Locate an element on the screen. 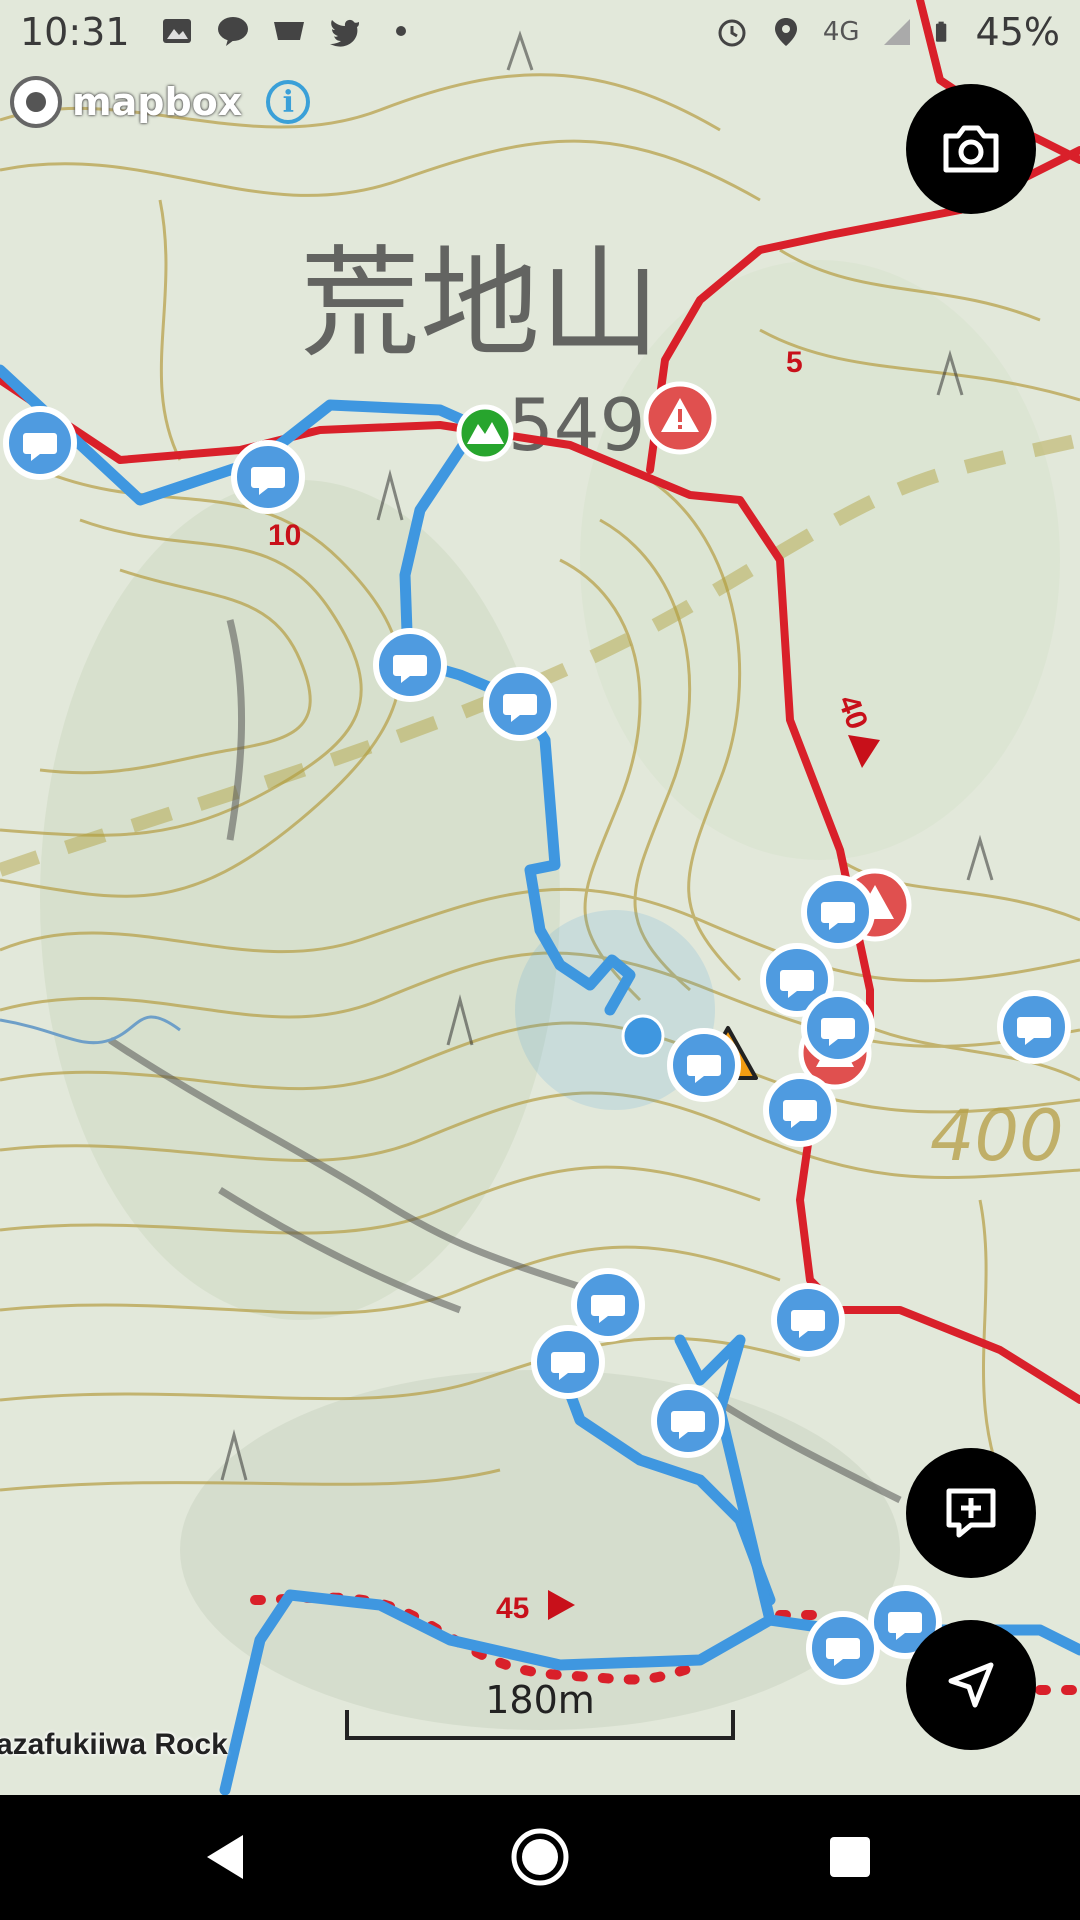 This screenshot has height=1920, width=1080. info-button: i is located at coordinates (288, 102).